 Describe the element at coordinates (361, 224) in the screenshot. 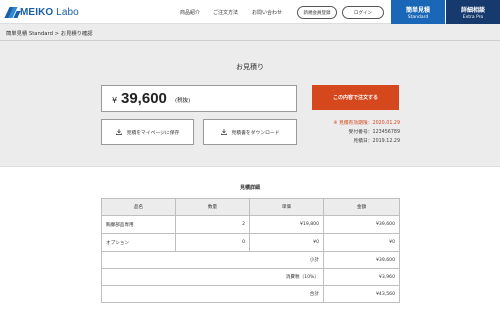

I see `item-amount: ¥39,600` at that location.